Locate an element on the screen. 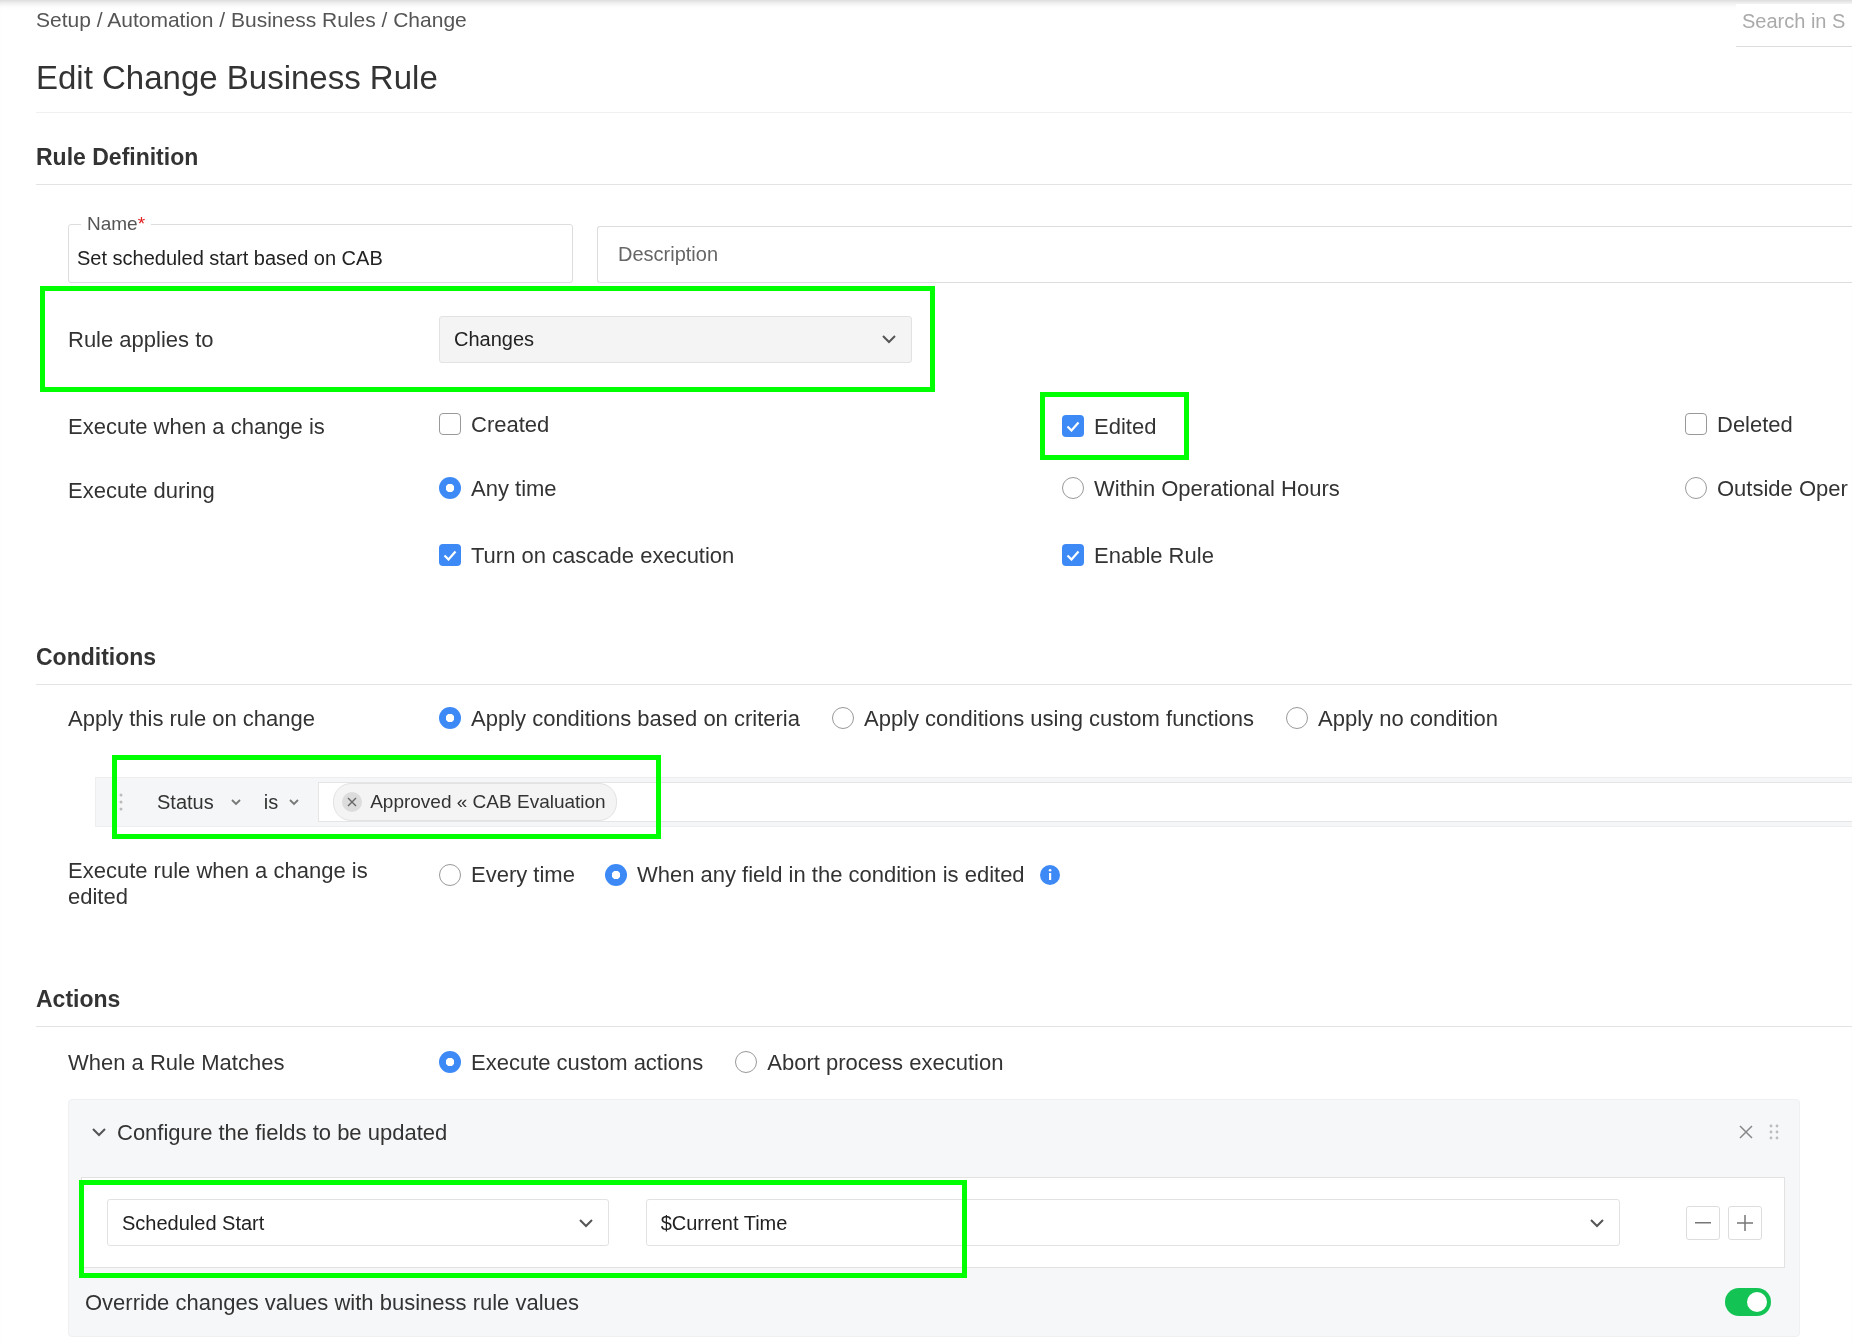  checkbox-option: Deleted is located at coordinates (1739, 424).